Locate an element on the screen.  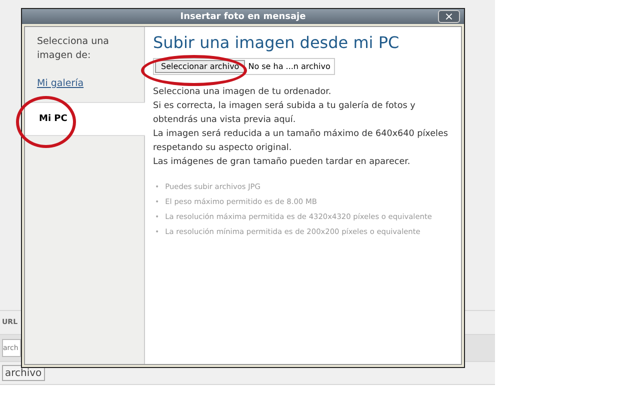
file-status: No se ha ...n archivo is located at coordinates (289, 66).